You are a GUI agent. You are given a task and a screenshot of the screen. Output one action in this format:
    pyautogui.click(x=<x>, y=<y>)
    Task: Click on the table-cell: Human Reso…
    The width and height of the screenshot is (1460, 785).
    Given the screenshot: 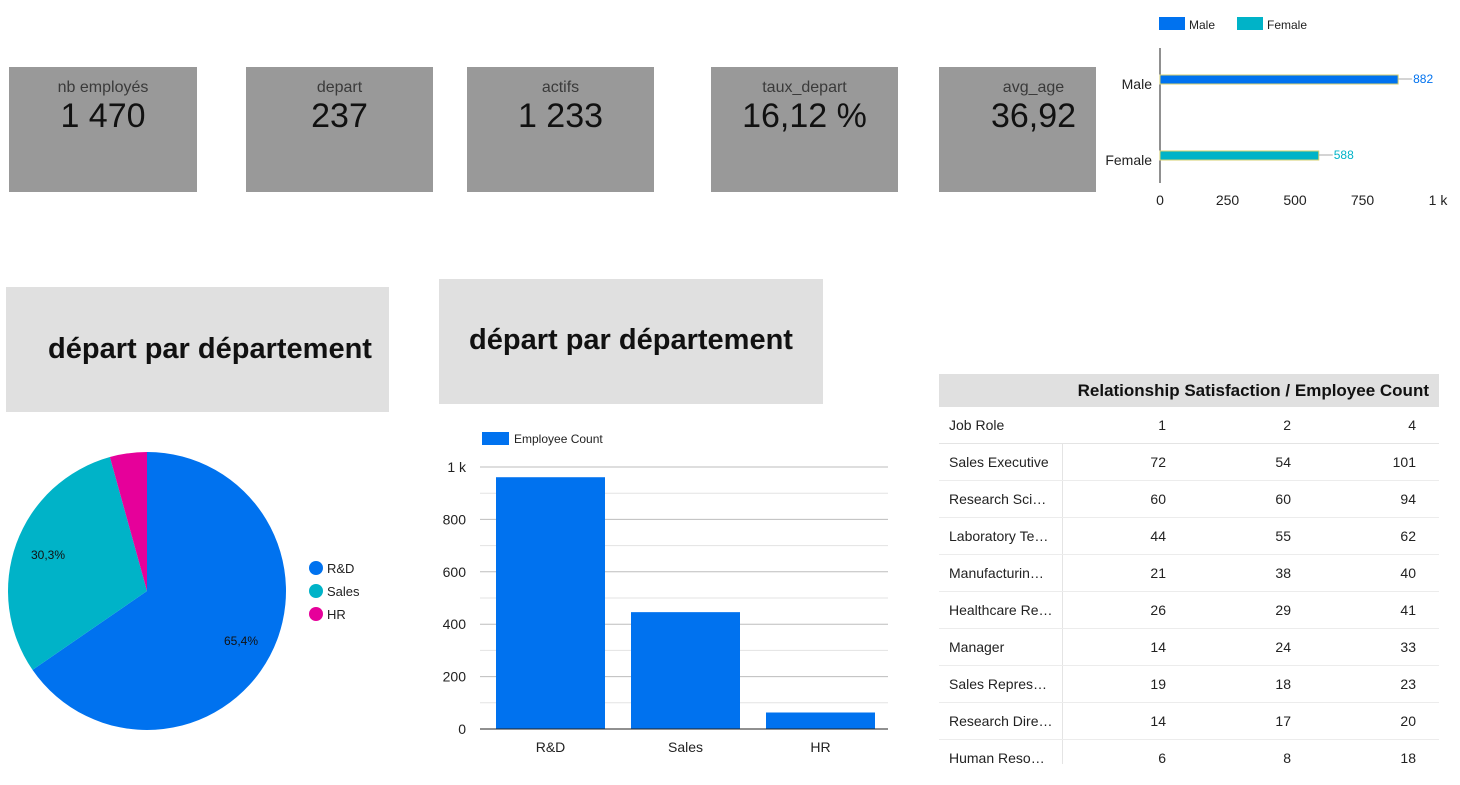 What is the action you would take?
    pyautogui.click(x=1001, y=752)
    